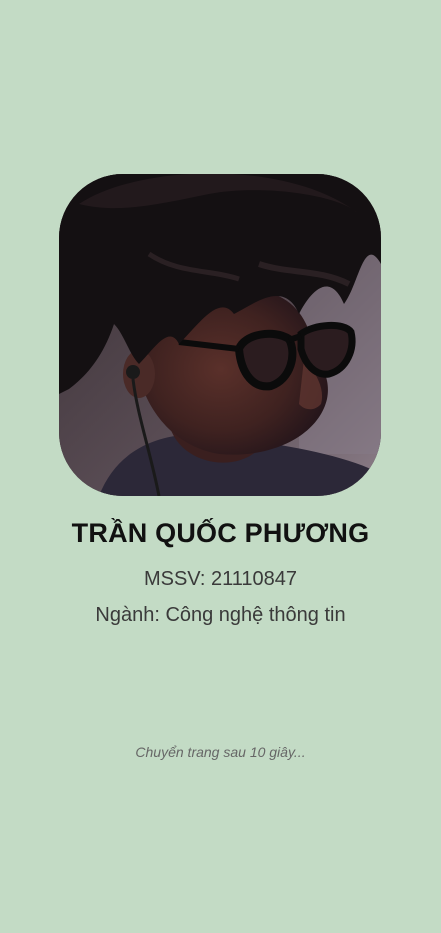  I want to click on student-name: TRẦN QUỐC PHƯƠNG, so click(220, 533).